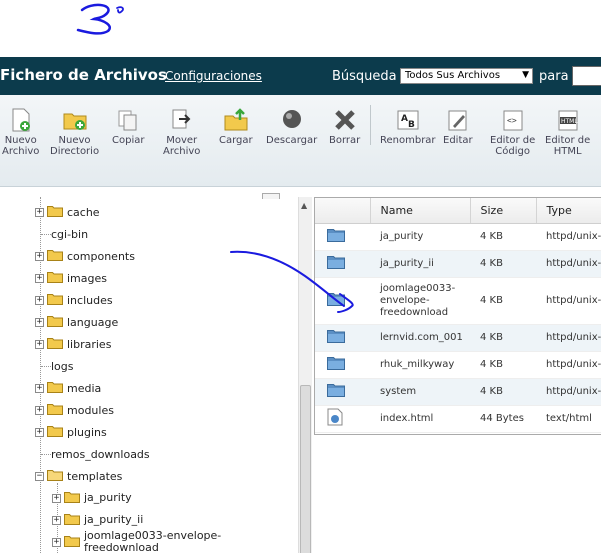 The height and width of the screenshot is (553, 601). I want to click on column-header-name: Name, so click(420, 211).